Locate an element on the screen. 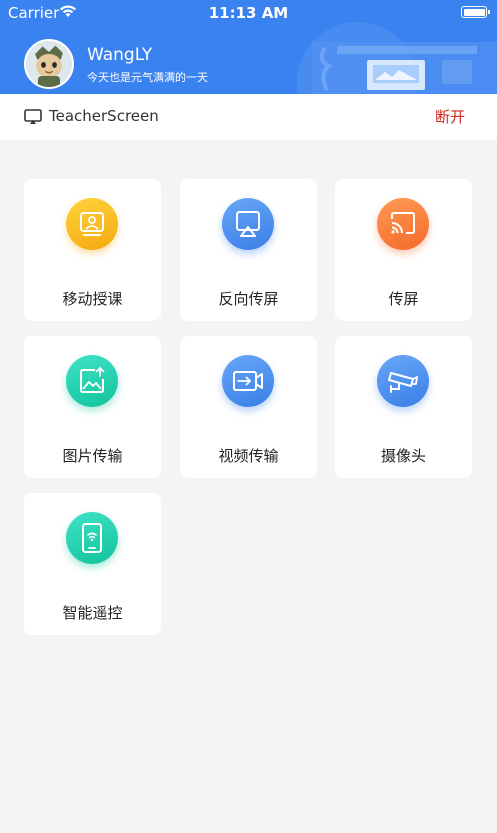 The width and height of the screenshot is (497, 833). feature-label: 图片传输 is located at coordinates (92, 456).